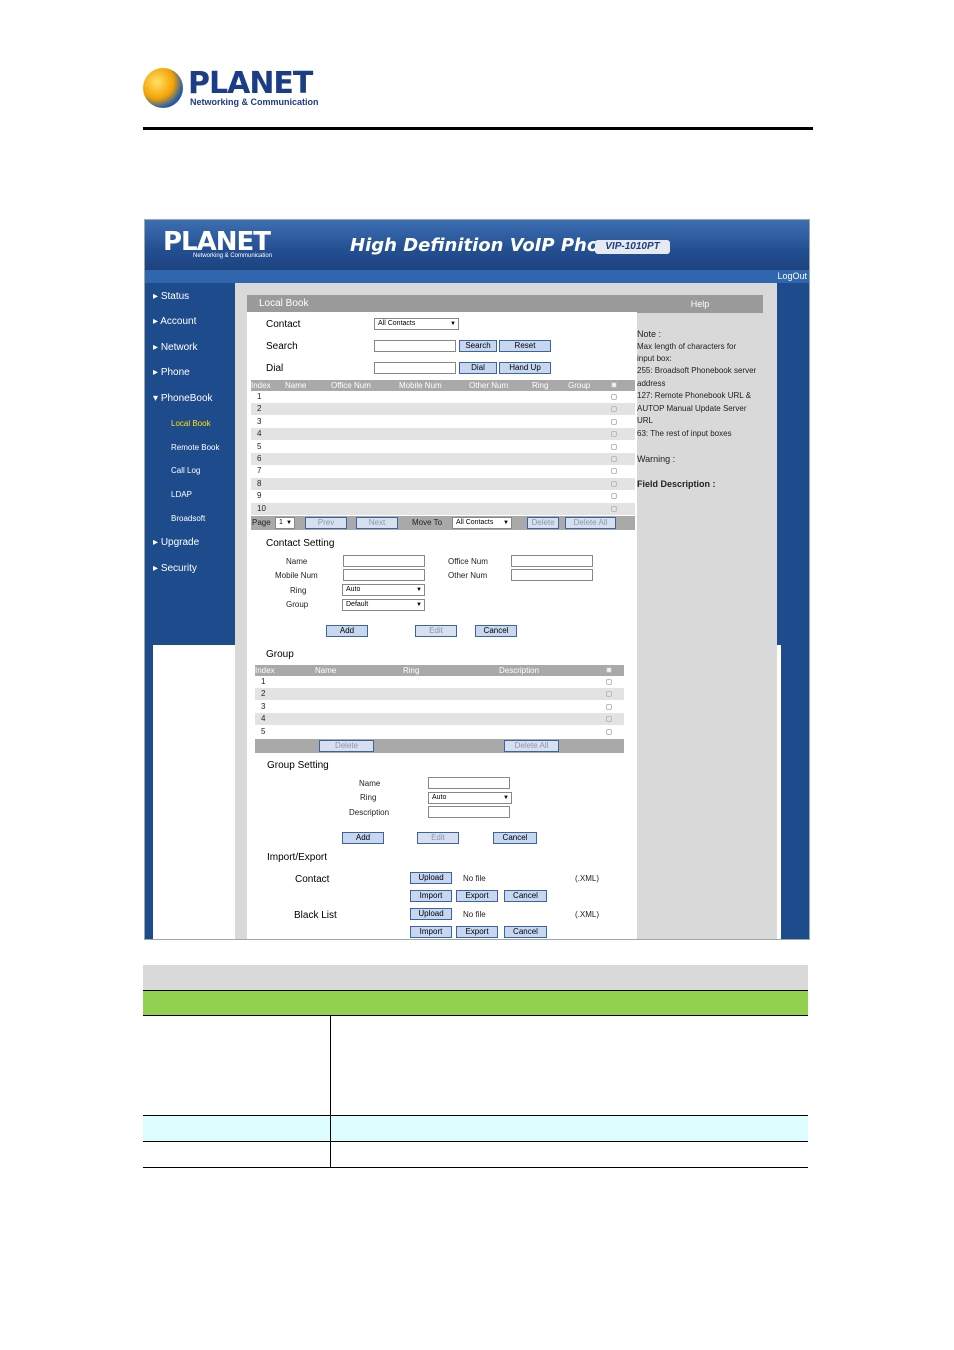 The height and width of the screenshot is (1350, 954). I want to click on sidebar-item-security: ▸ Security, so click(175, 568).